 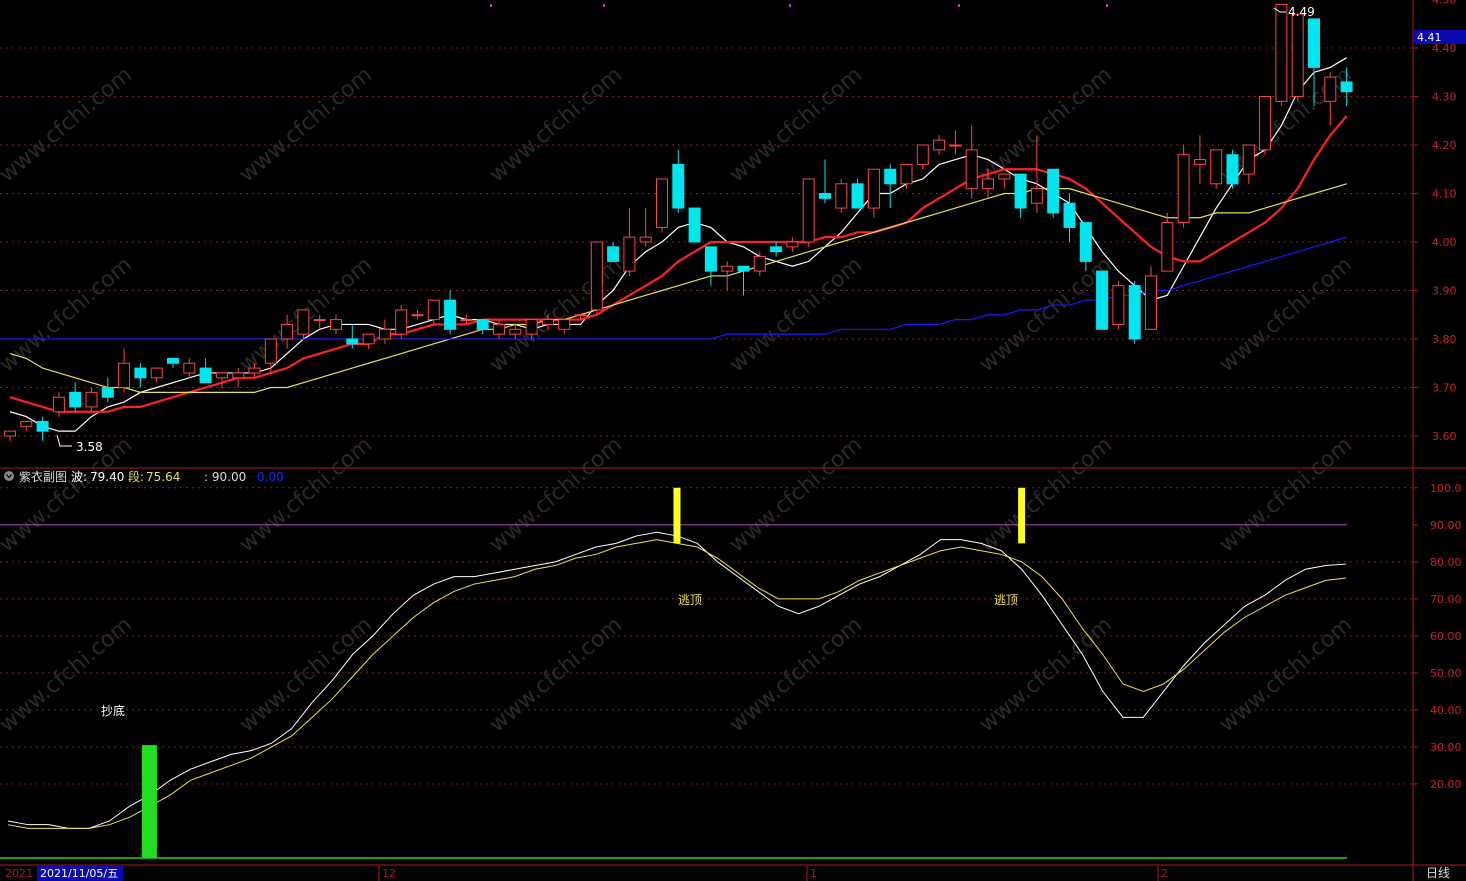 What do you see at coordinates (107, 477) in the screenshot?
I see `wave-value: 79.40` at bounding box center [107, 477].